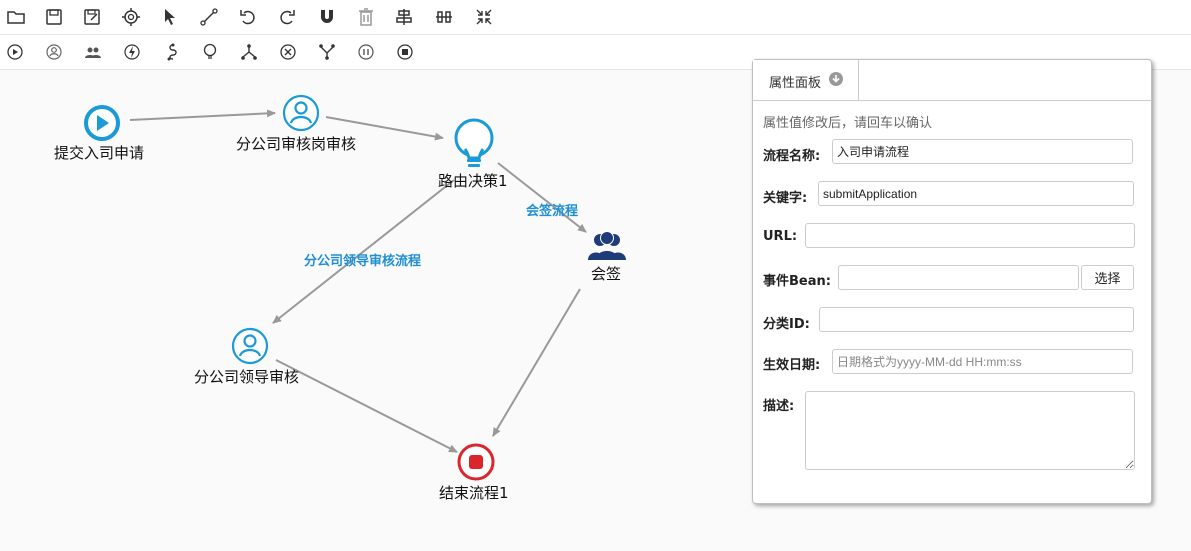  I want to click on leader-review-label: 分公司领导审核, so click(247, 377).